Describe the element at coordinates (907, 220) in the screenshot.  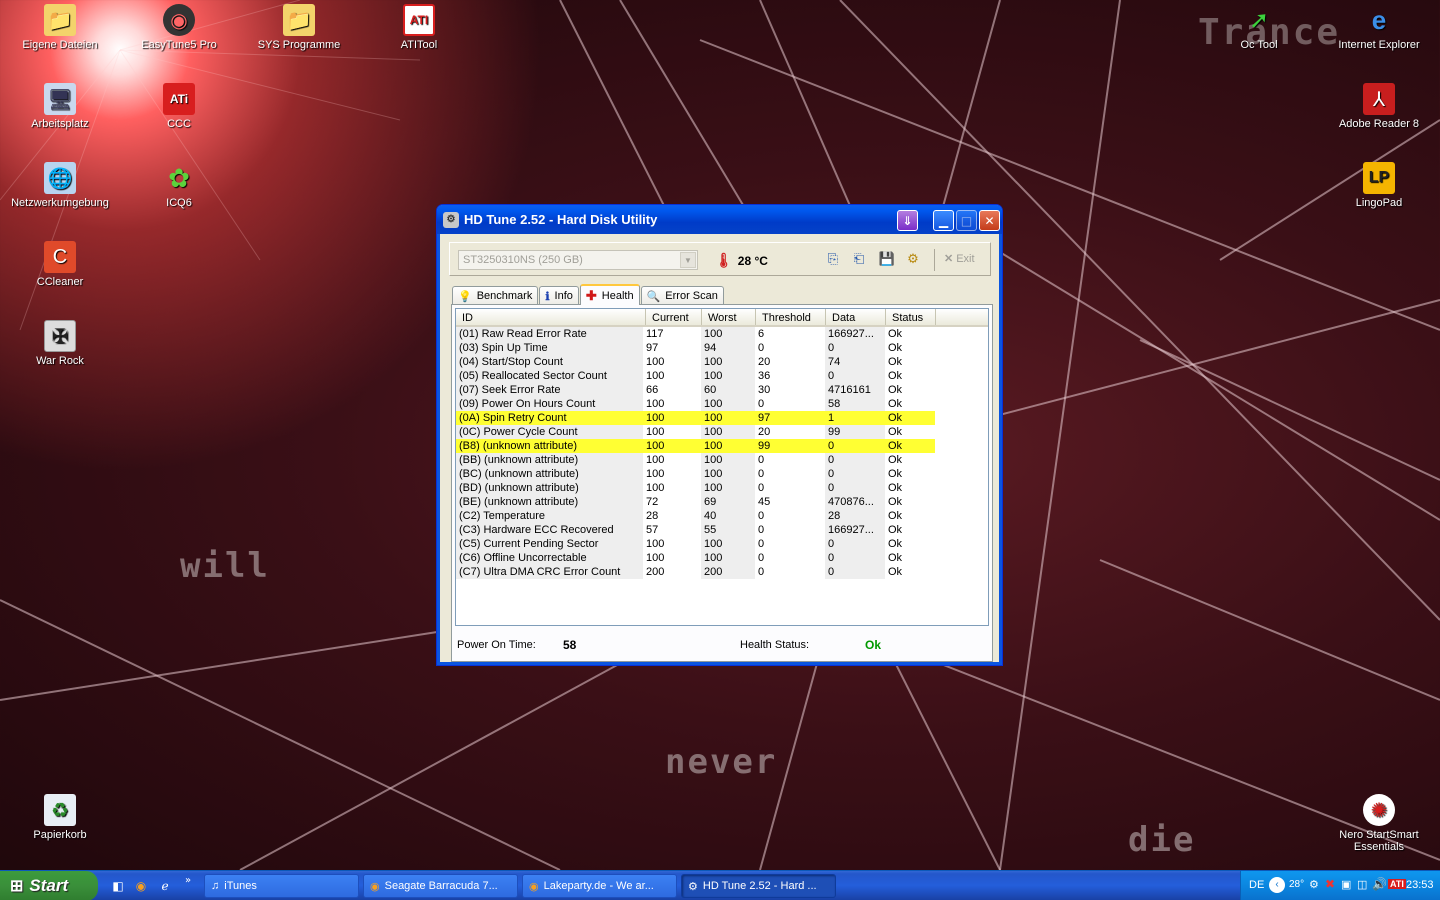
I see `extra-down-arrow-button: ⇓` at that location.